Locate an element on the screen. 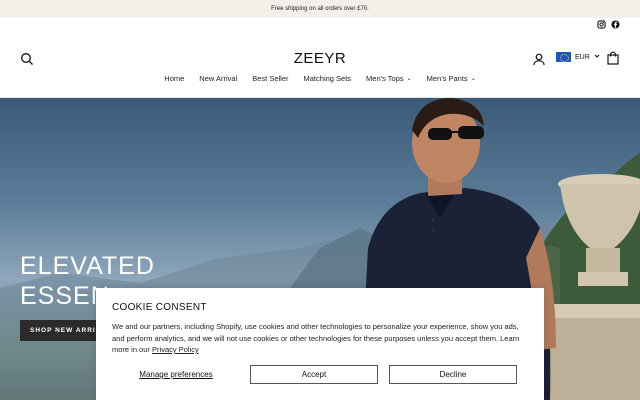 The image size is (640, 400). nav-label: Best Seller is located at coordinates (270, 78).